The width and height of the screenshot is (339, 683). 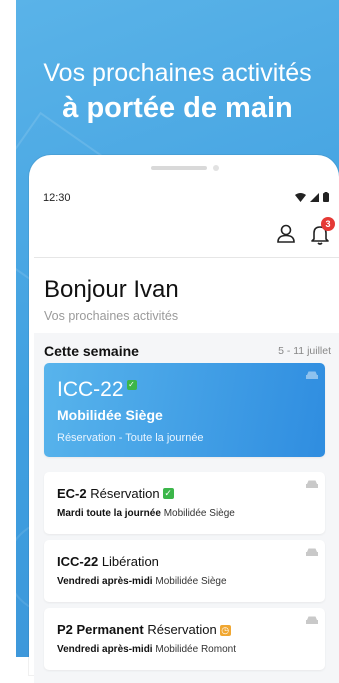 I want to click on phone-camera, so click(x=216, y=168).